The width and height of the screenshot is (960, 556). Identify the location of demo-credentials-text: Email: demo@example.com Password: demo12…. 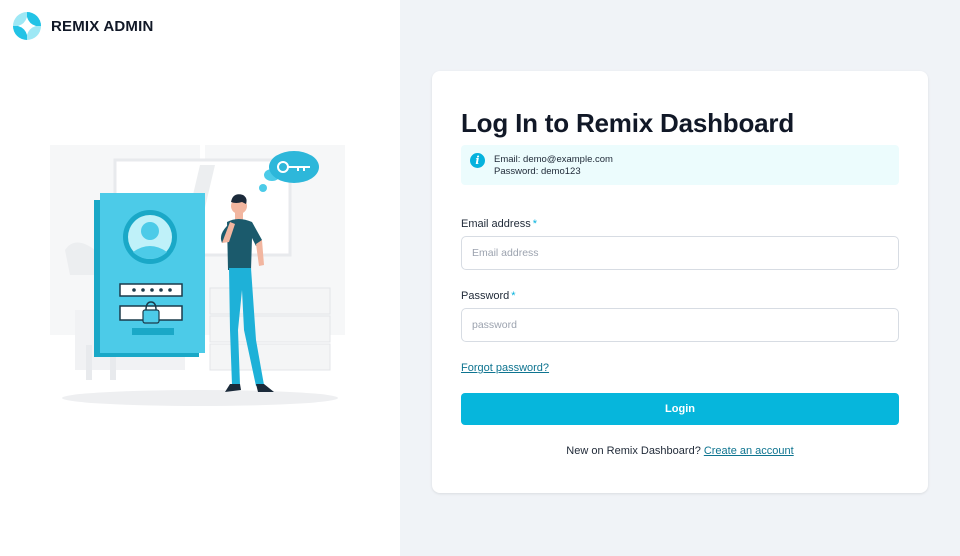
(553, 166).